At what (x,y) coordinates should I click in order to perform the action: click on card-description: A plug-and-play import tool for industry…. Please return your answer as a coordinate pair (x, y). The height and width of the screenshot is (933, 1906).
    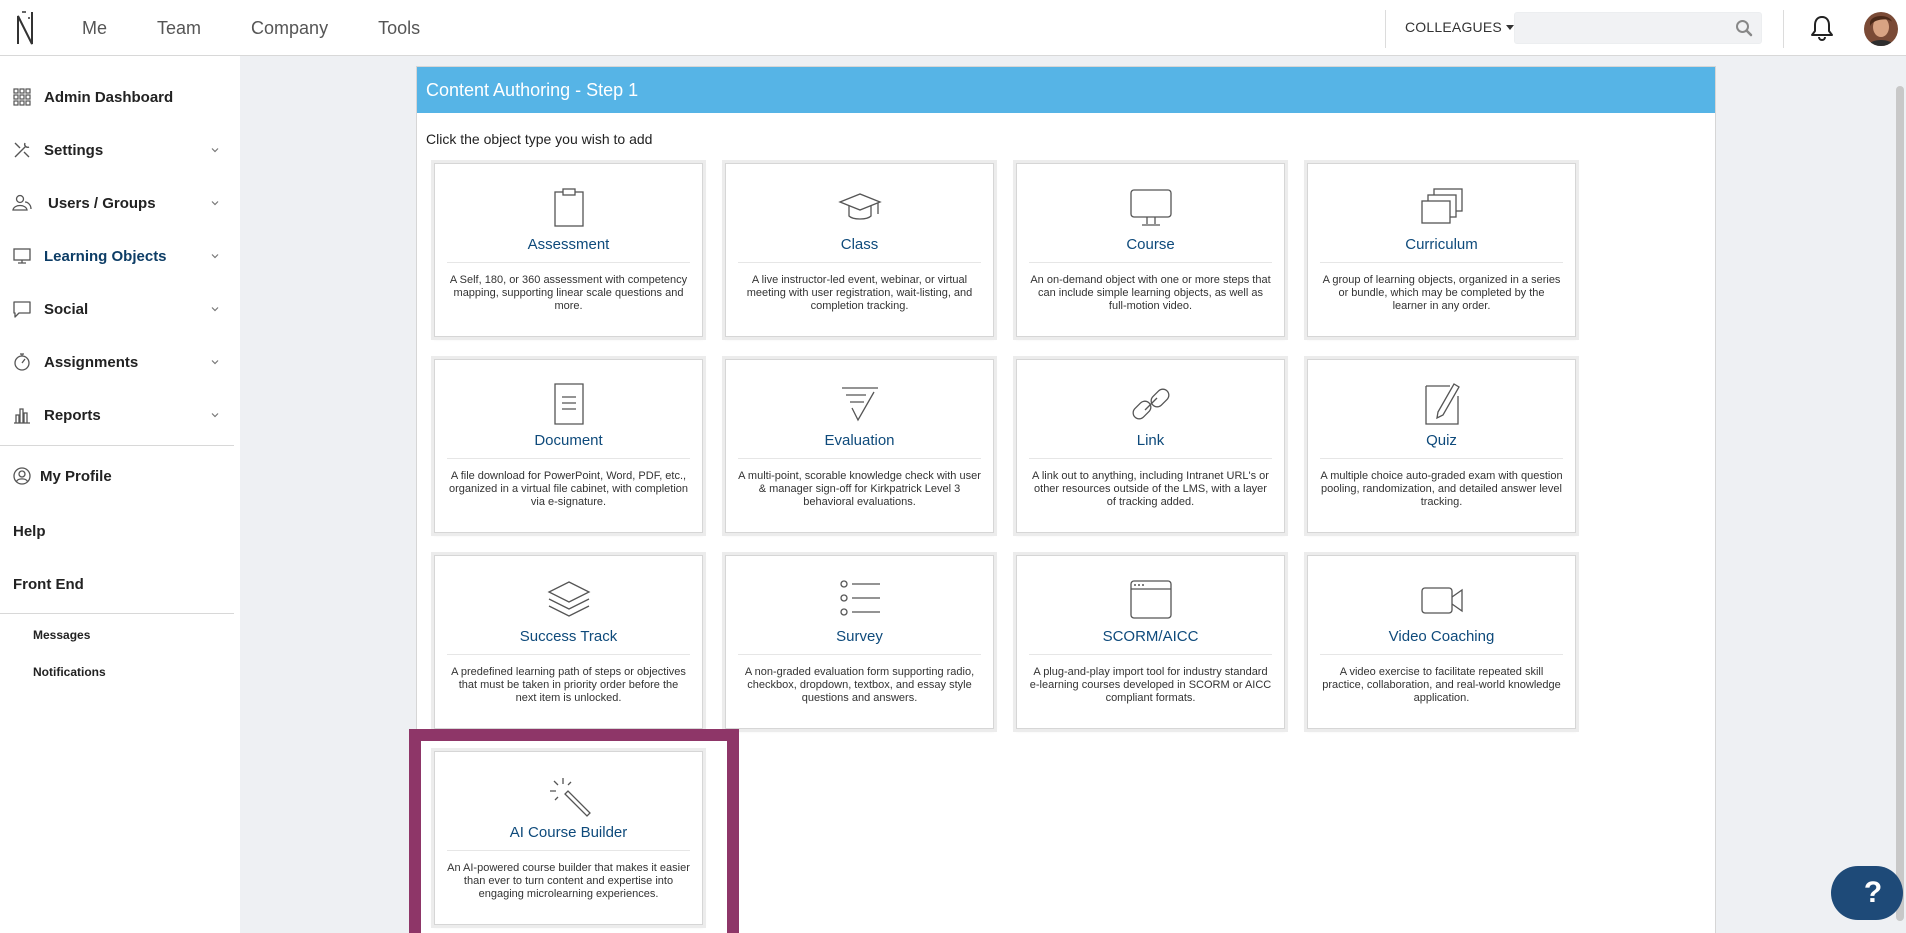
    Looking at the image, I should click on (1150, 685).